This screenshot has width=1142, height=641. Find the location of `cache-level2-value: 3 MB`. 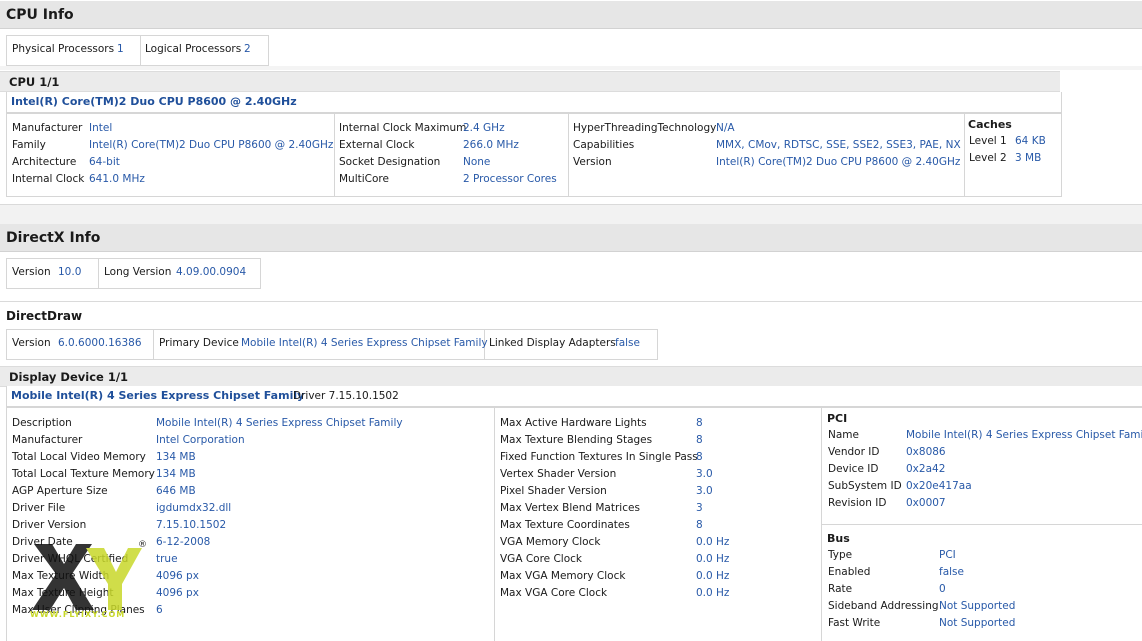

cache-level2-value: 3 MB is located at coordinates (1028, 158).